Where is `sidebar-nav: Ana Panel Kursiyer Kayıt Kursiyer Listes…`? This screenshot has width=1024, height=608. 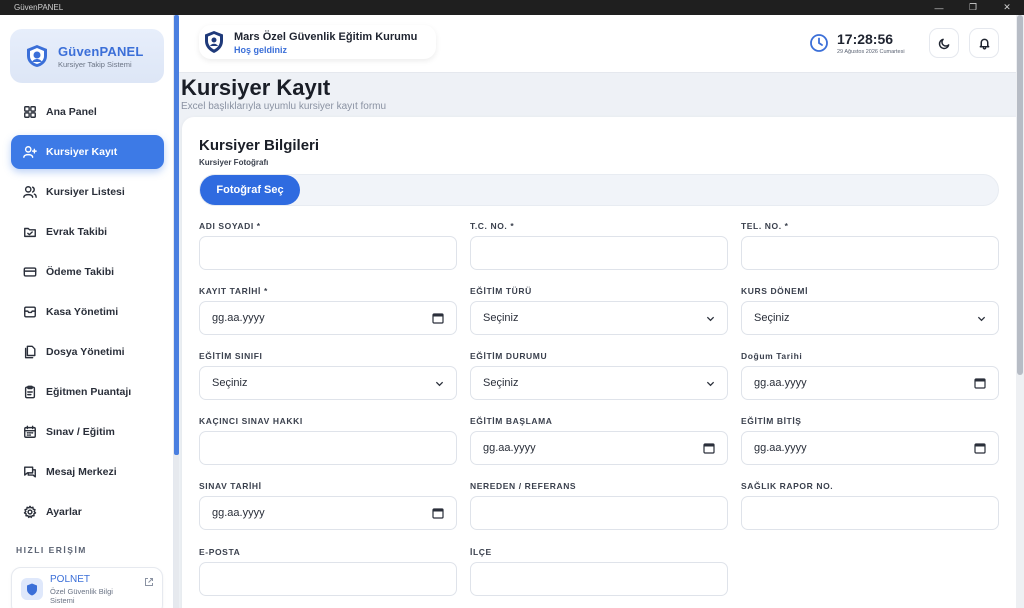
sidebar-nav: Ana Panel Kursiyer Kayıt Kursiyer Listes… is located at coordinates (87, 315).